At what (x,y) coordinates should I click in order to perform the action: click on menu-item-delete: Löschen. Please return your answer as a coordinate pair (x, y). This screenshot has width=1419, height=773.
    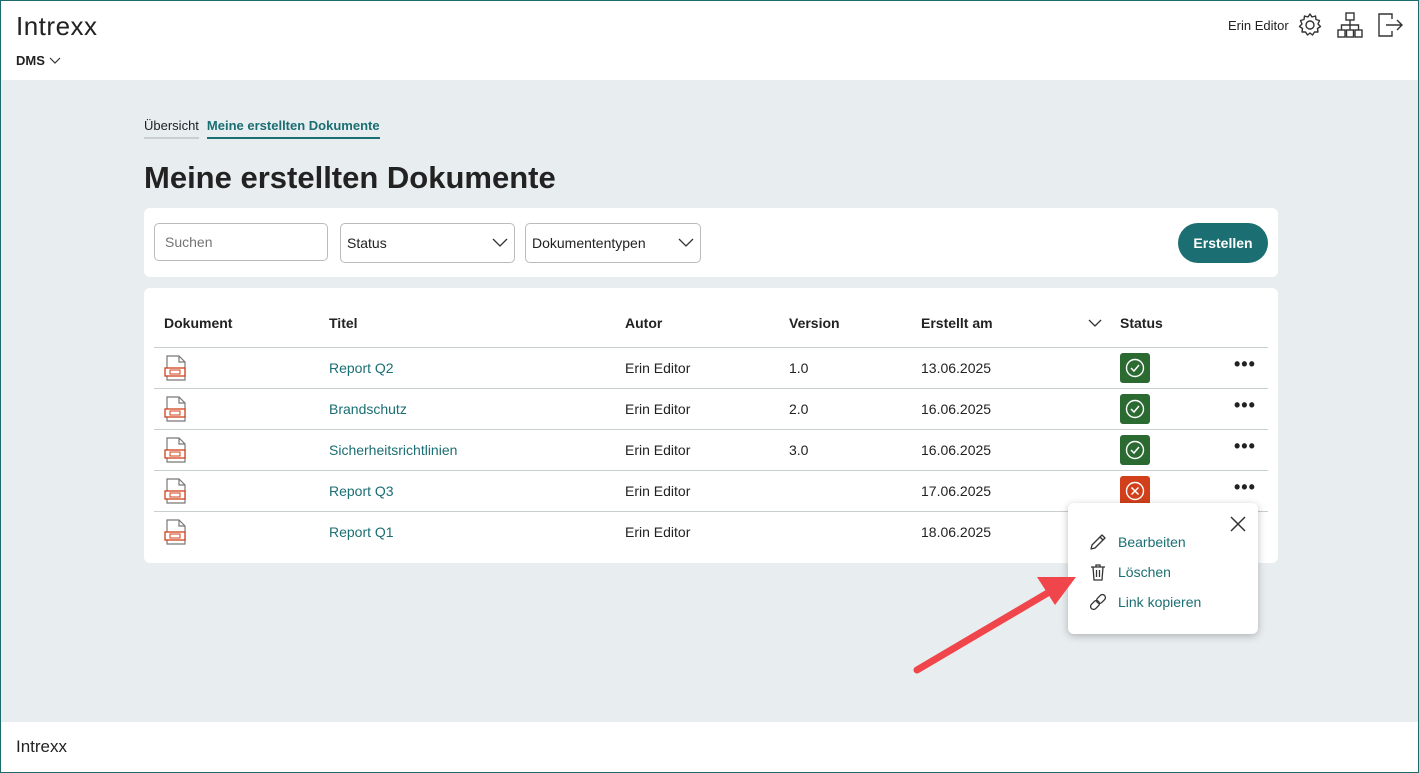
    Looking at the image, I should click on (1129, 572).